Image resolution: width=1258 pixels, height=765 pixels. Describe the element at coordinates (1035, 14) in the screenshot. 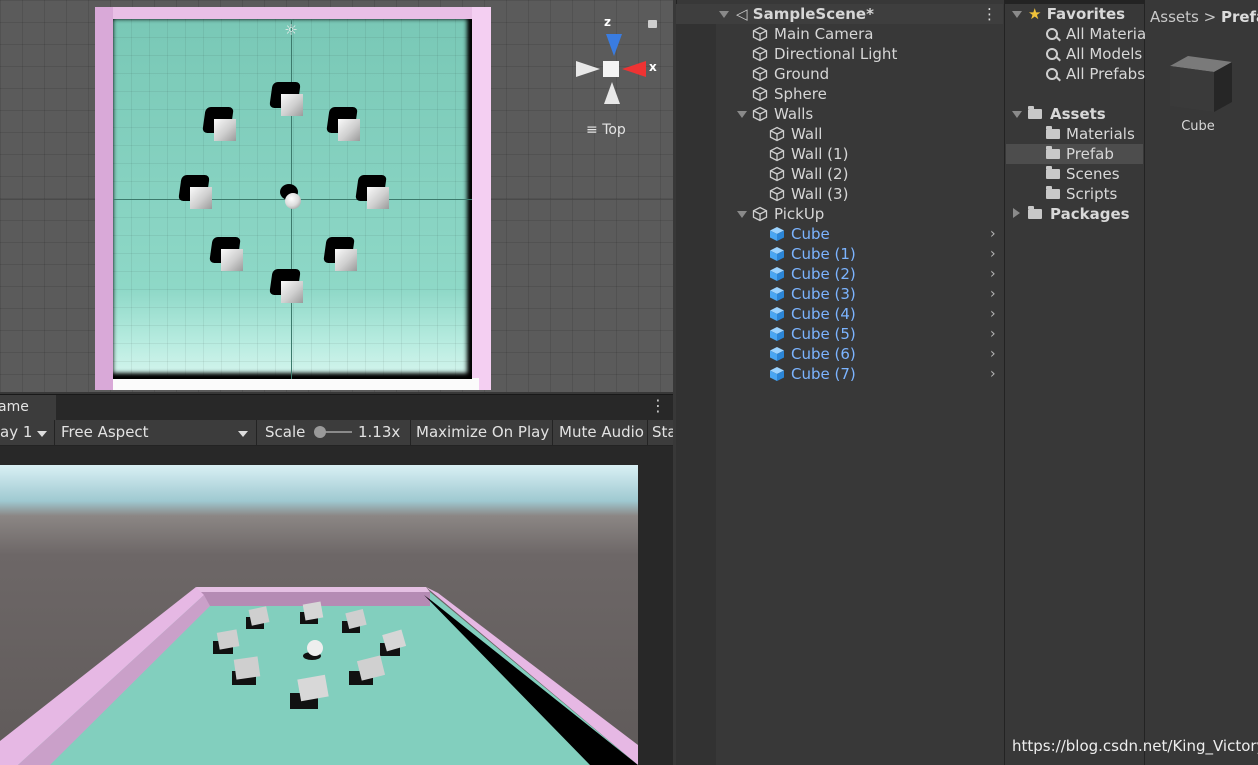

I see `star-icon: ★` at that location.